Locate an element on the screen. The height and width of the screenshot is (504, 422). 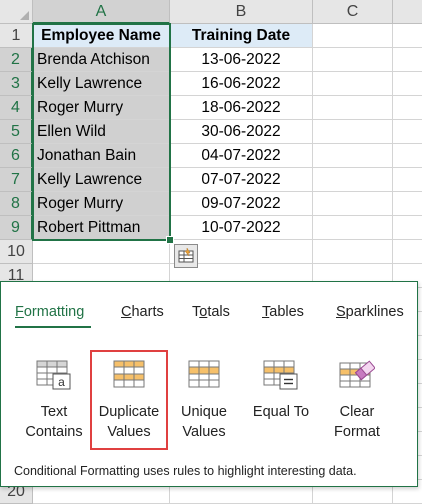
training-date-cell: 16-06-2022 is located at coordinates (241, 84).